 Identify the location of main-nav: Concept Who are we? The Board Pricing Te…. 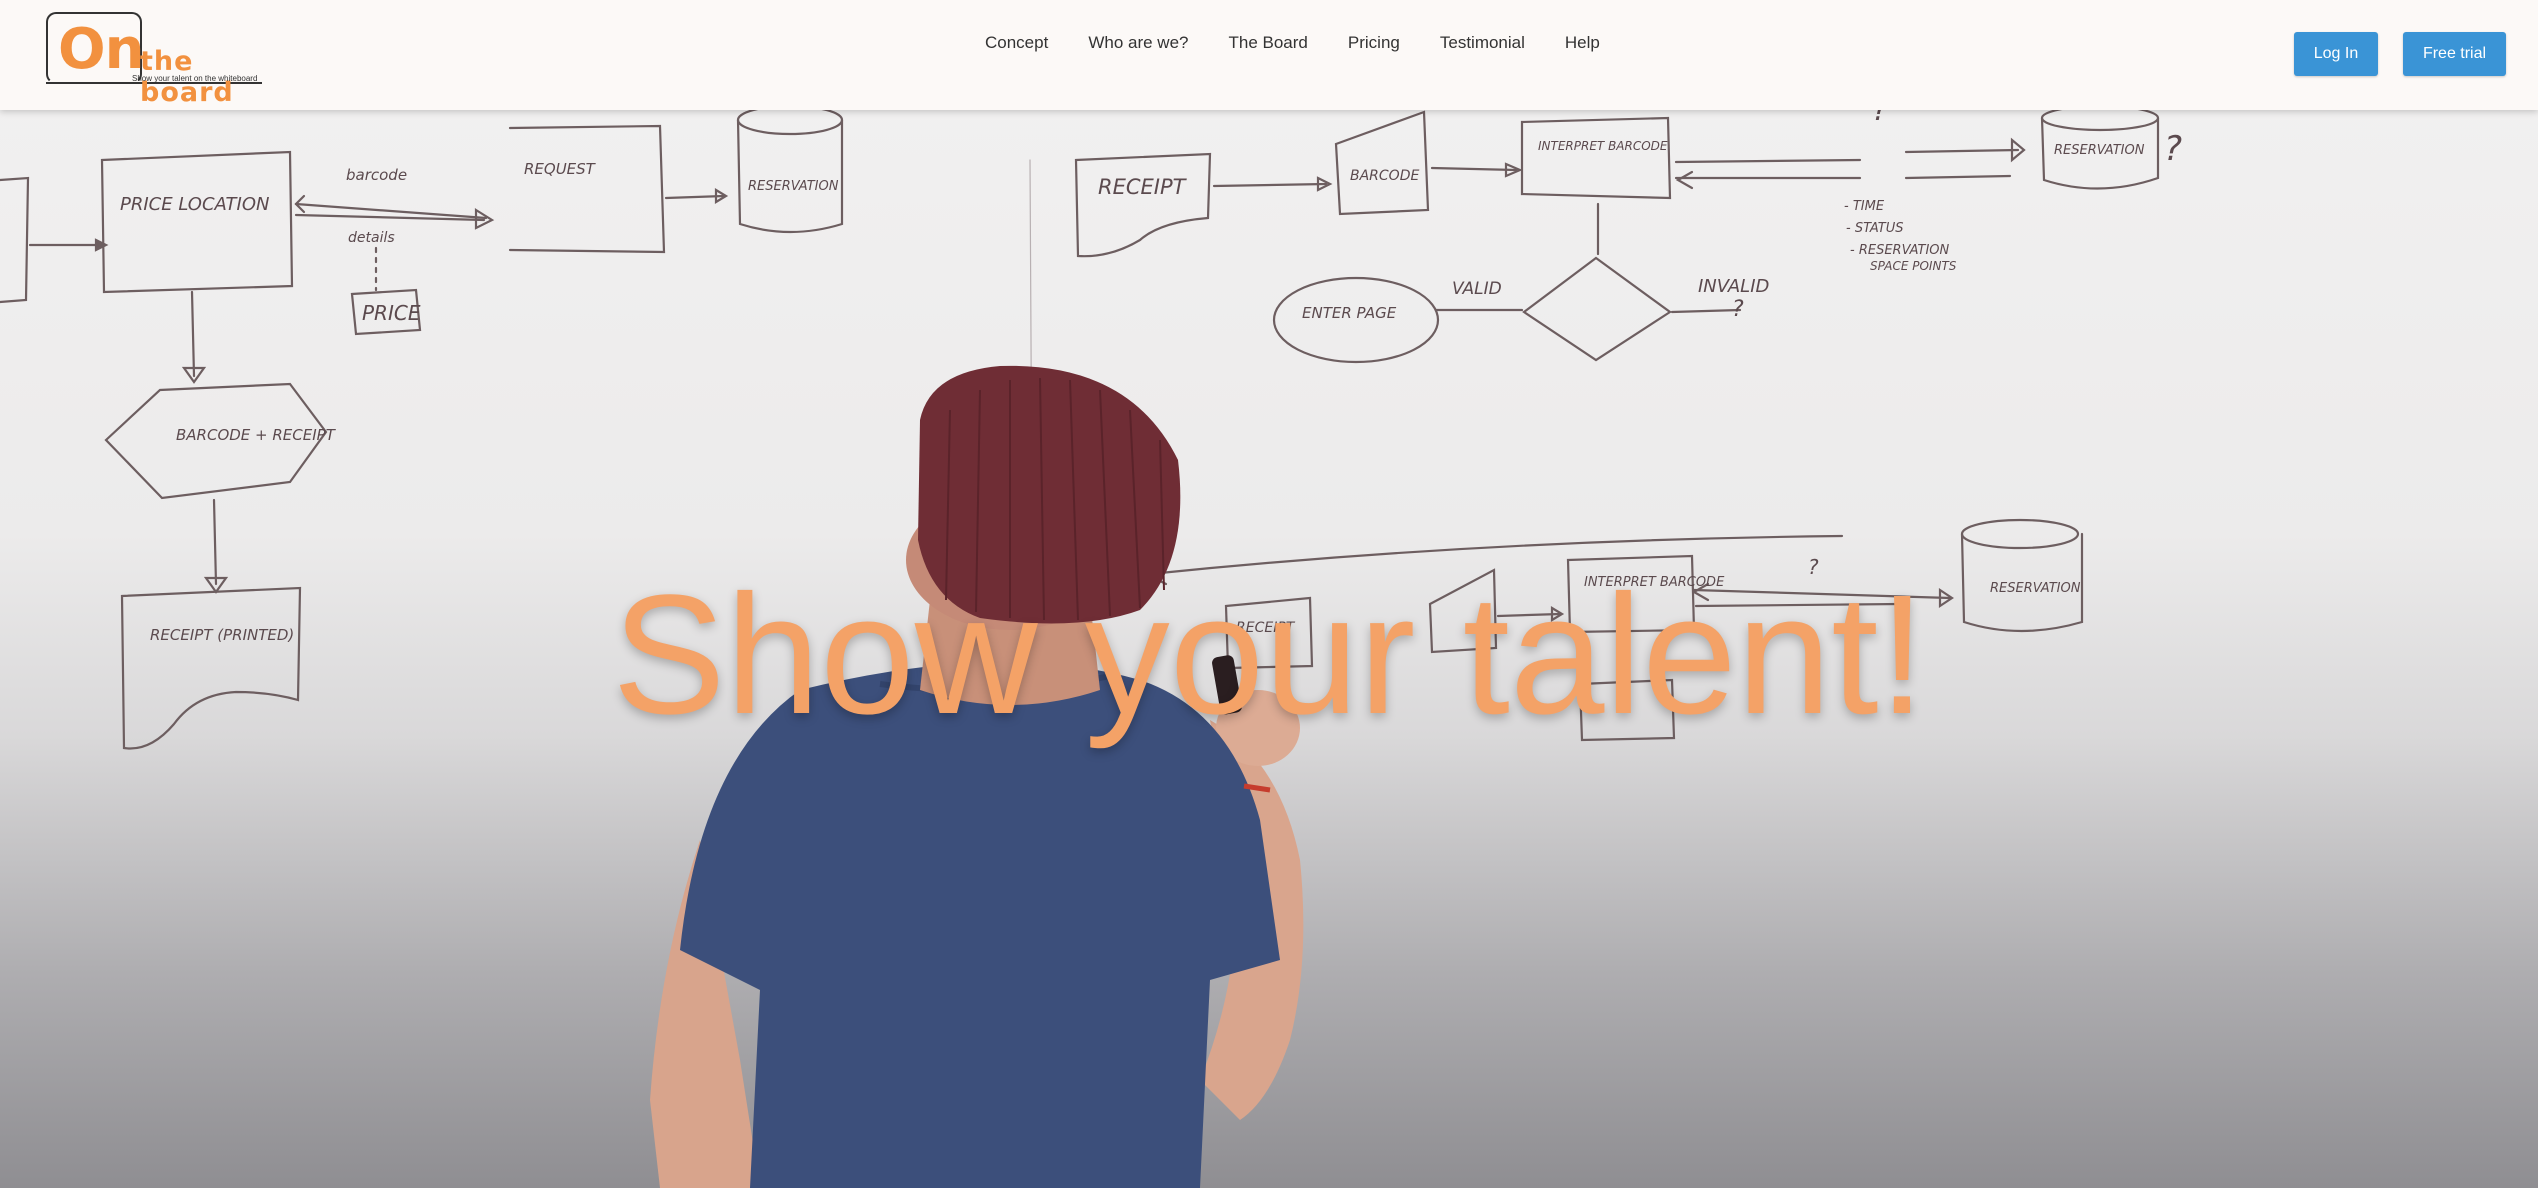
(1292, 43).